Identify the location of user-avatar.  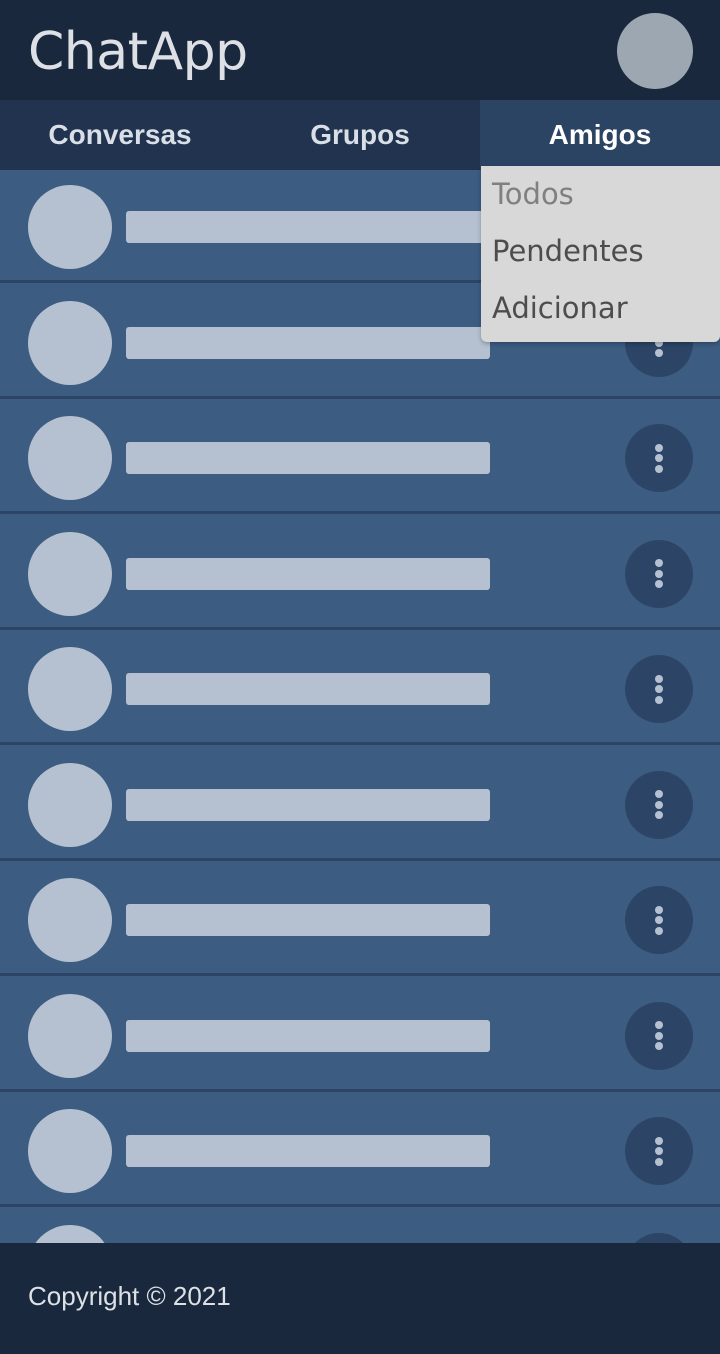
(655, 51).